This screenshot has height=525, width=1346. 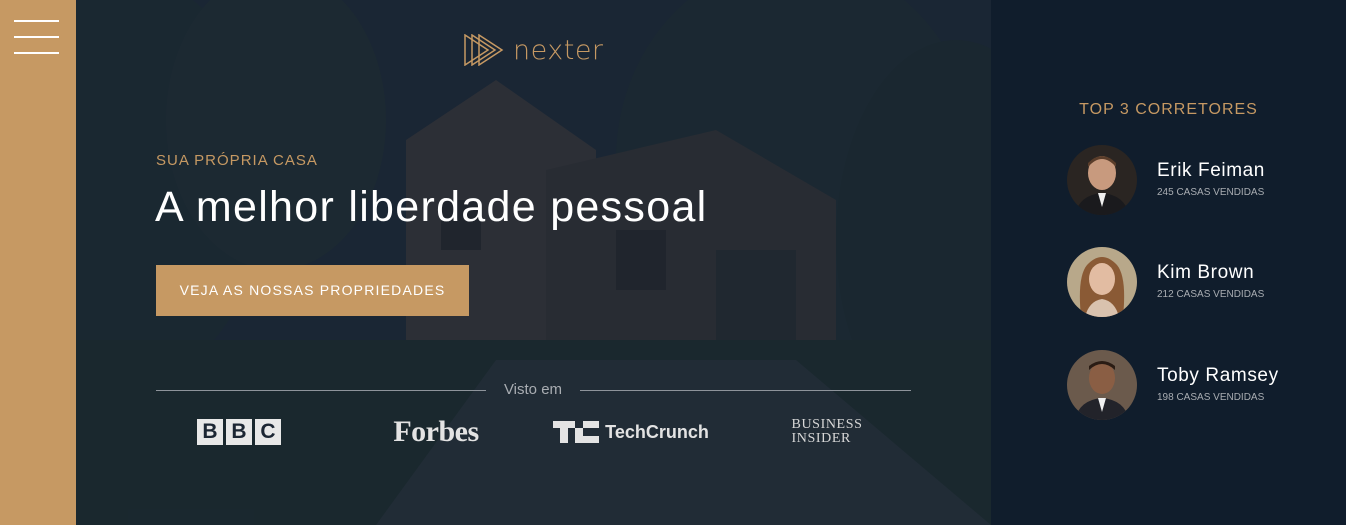 I want to click on techcrunch-mark-icon, so click(x=576, y=432).